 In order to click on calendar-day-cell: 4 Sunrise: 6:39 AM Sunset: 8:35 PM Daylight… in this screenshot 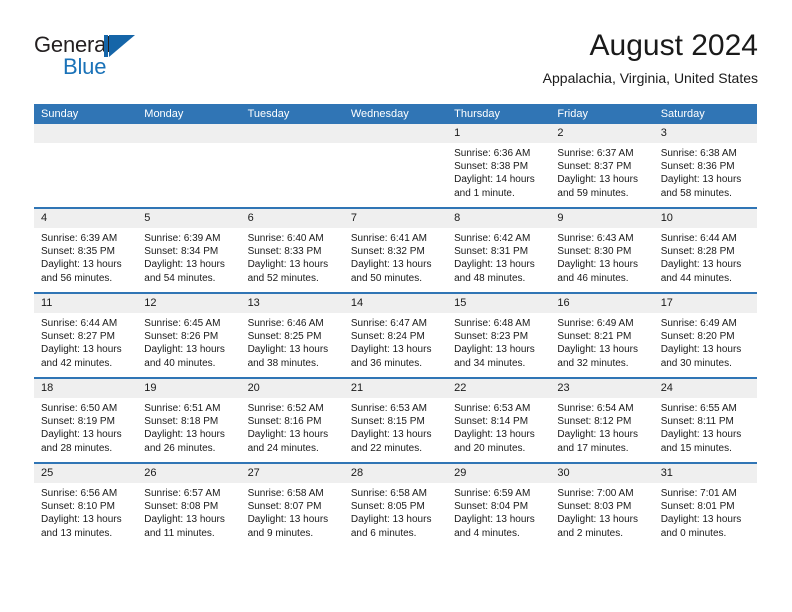, I will do `click(86, 250)`.